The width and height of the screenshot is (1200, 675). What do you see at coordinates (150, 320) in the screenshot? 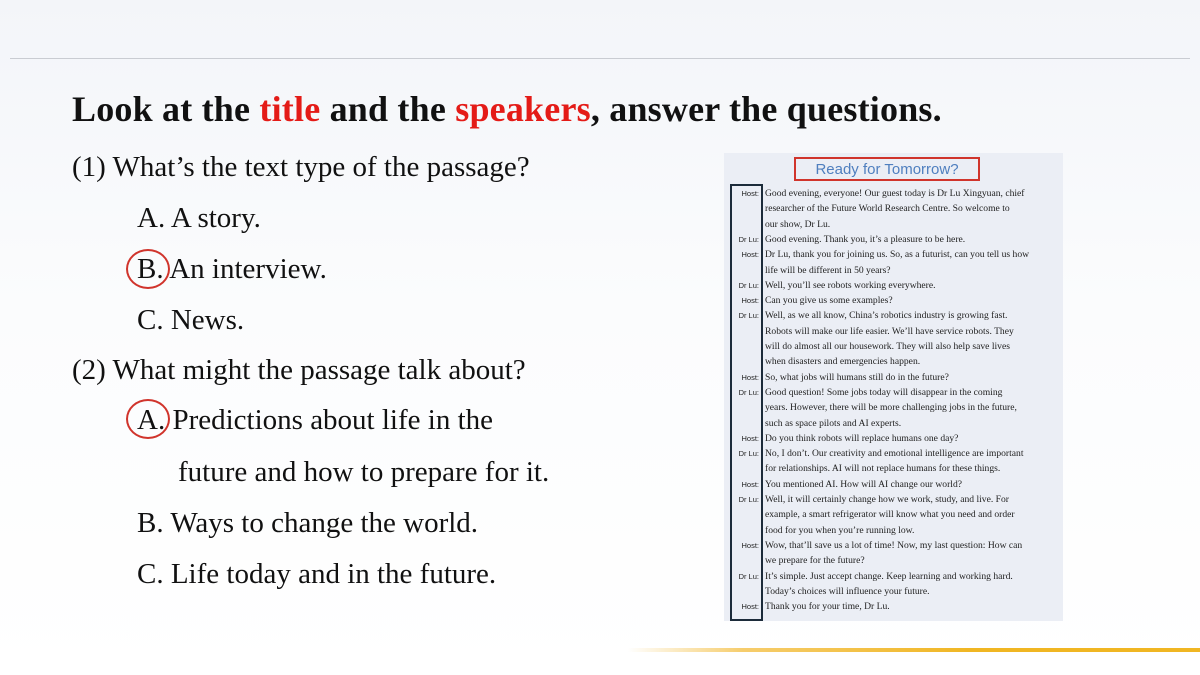
I see `q1-option-c-letter: C.` at bounding box center [150, 320].